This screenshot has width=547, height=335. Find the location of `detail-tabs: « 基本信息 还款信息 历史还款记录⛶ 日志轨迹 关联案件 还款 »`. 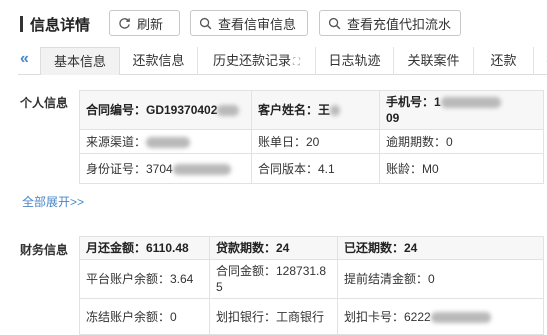

detail-tabs: « 基本信息 还款信息 历史还款记录⛶ 日志轨迹 关联案件 还款 » is located at coordinates (282, 61).